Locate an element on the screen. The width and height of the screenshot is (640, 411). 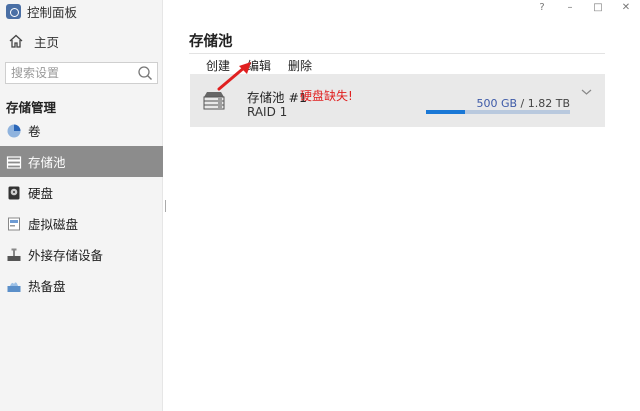
pool-raid-type: RAID 1 is located at coordinates (267, 112).